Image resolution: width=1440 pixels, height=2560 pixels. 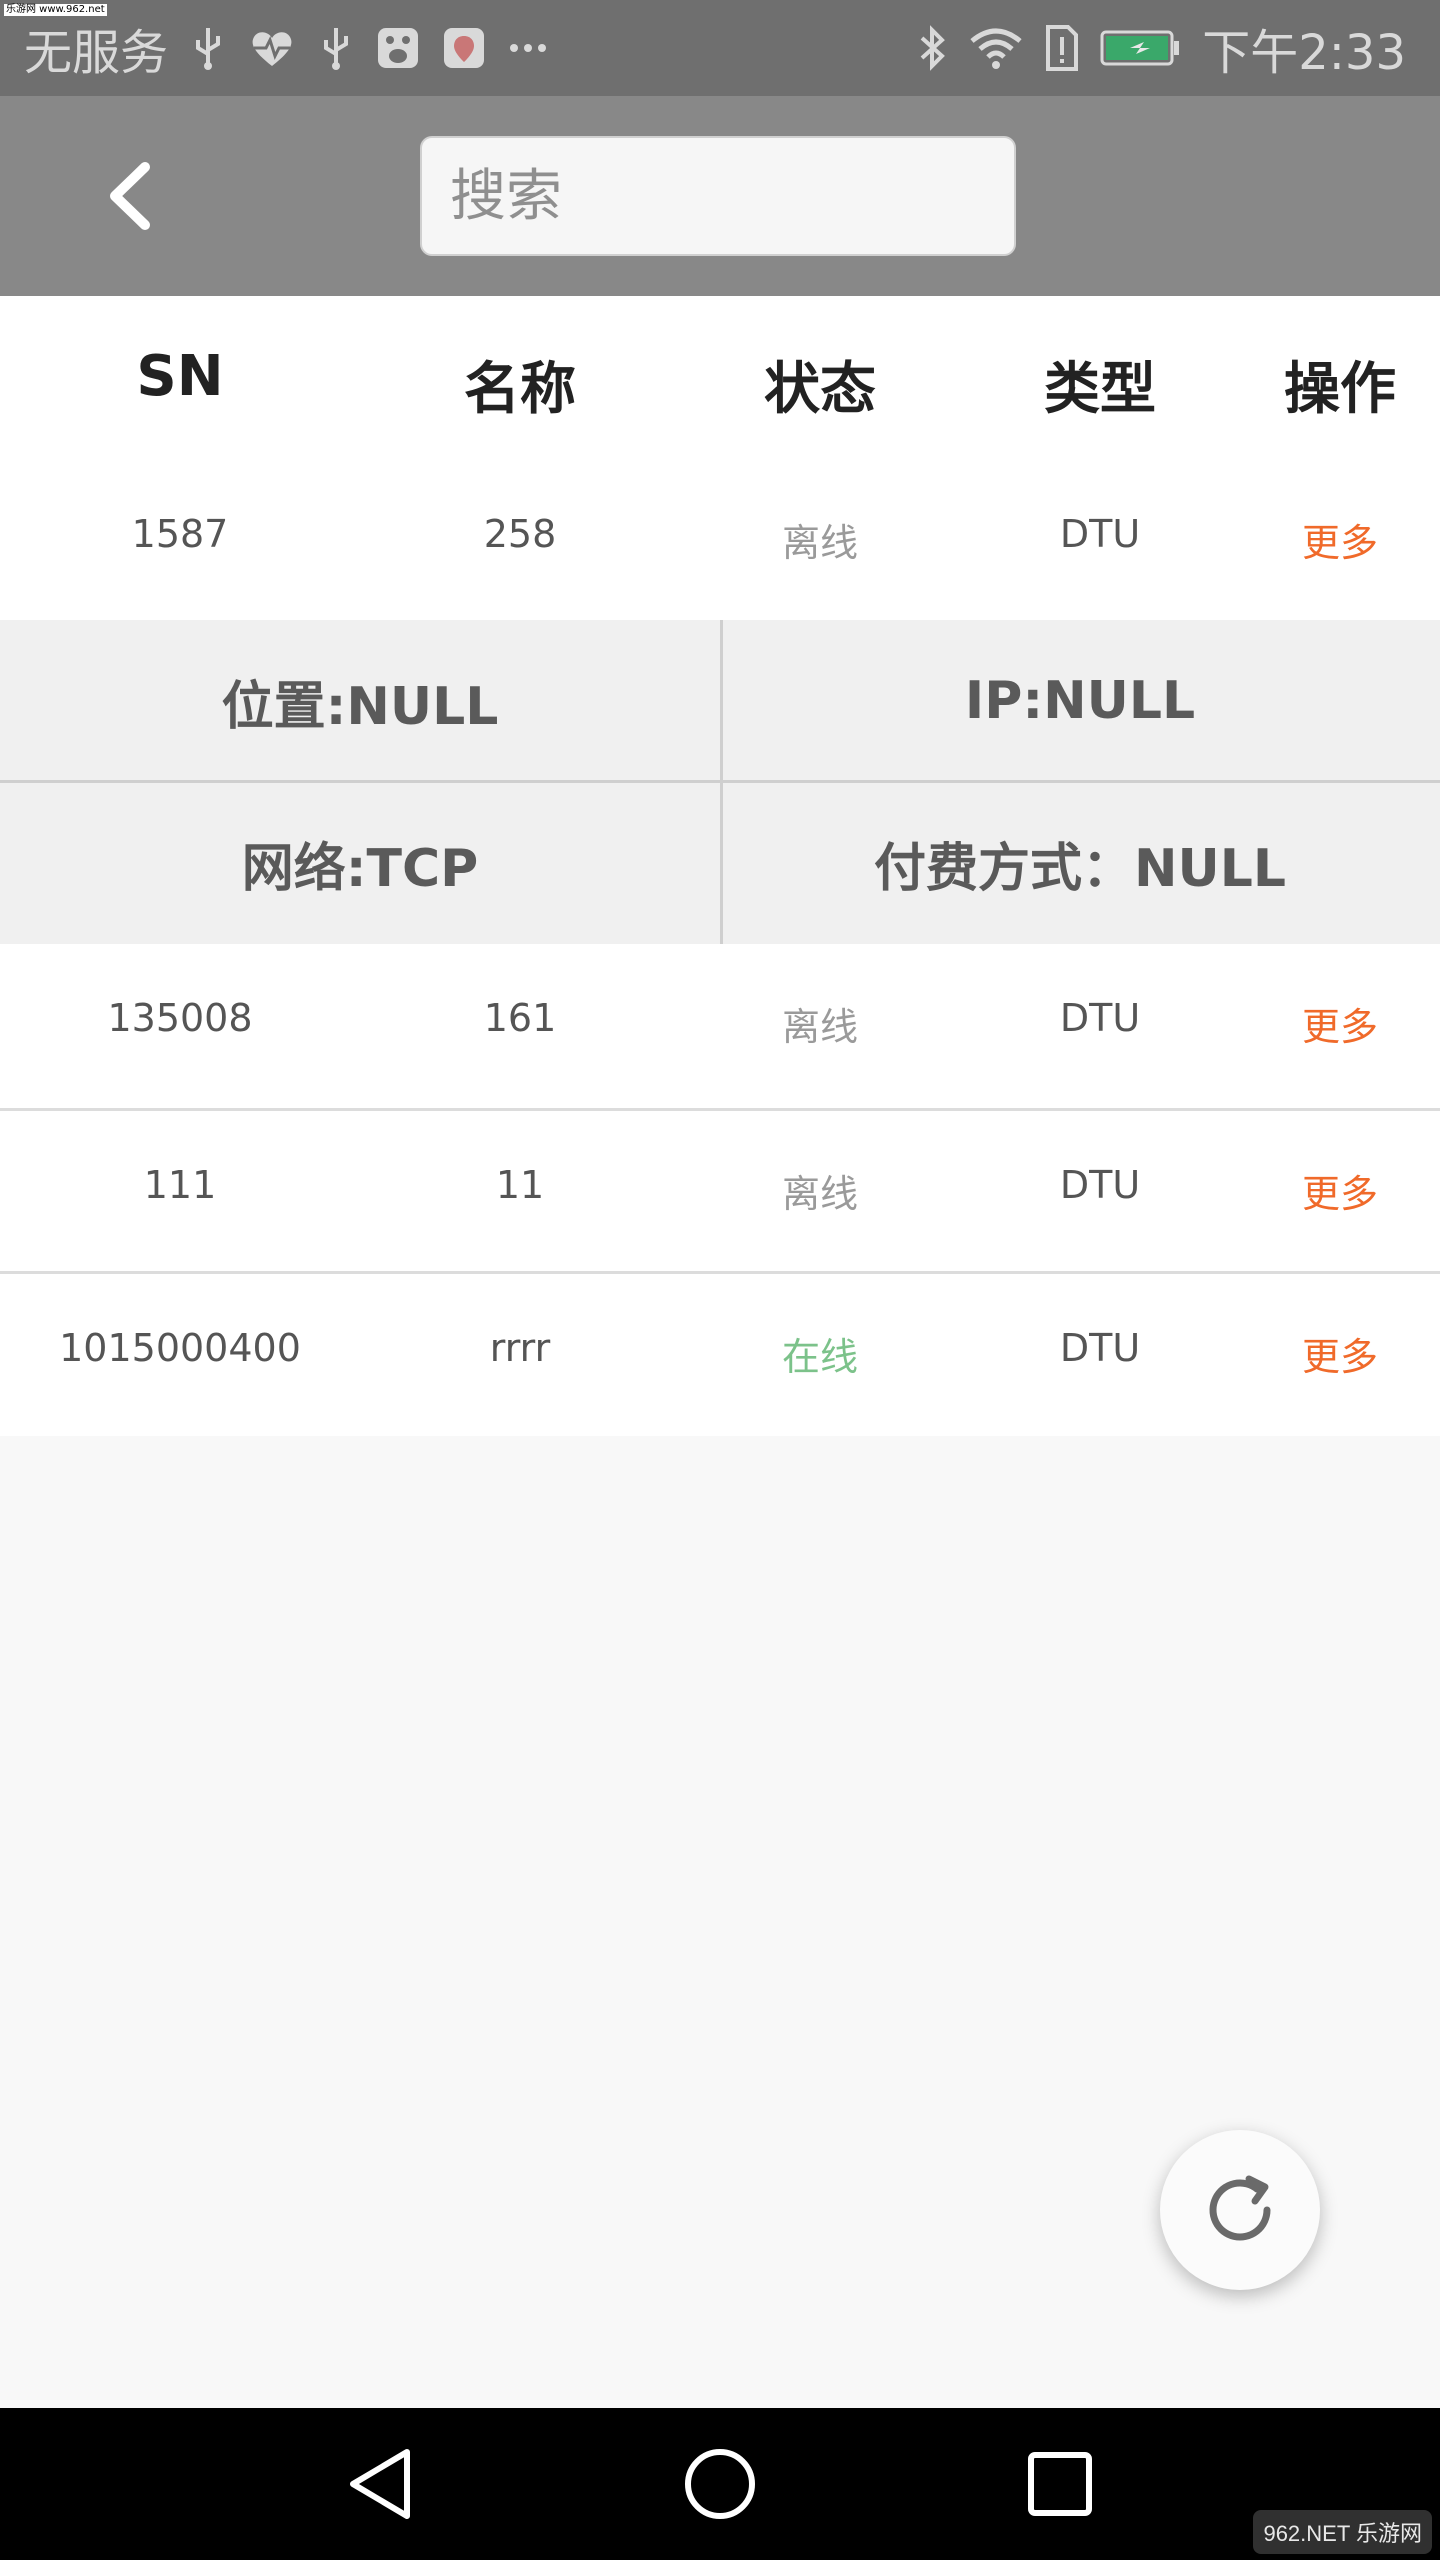 I want to click on detail-network: 网络:TCP, so click(x=360, y=868).